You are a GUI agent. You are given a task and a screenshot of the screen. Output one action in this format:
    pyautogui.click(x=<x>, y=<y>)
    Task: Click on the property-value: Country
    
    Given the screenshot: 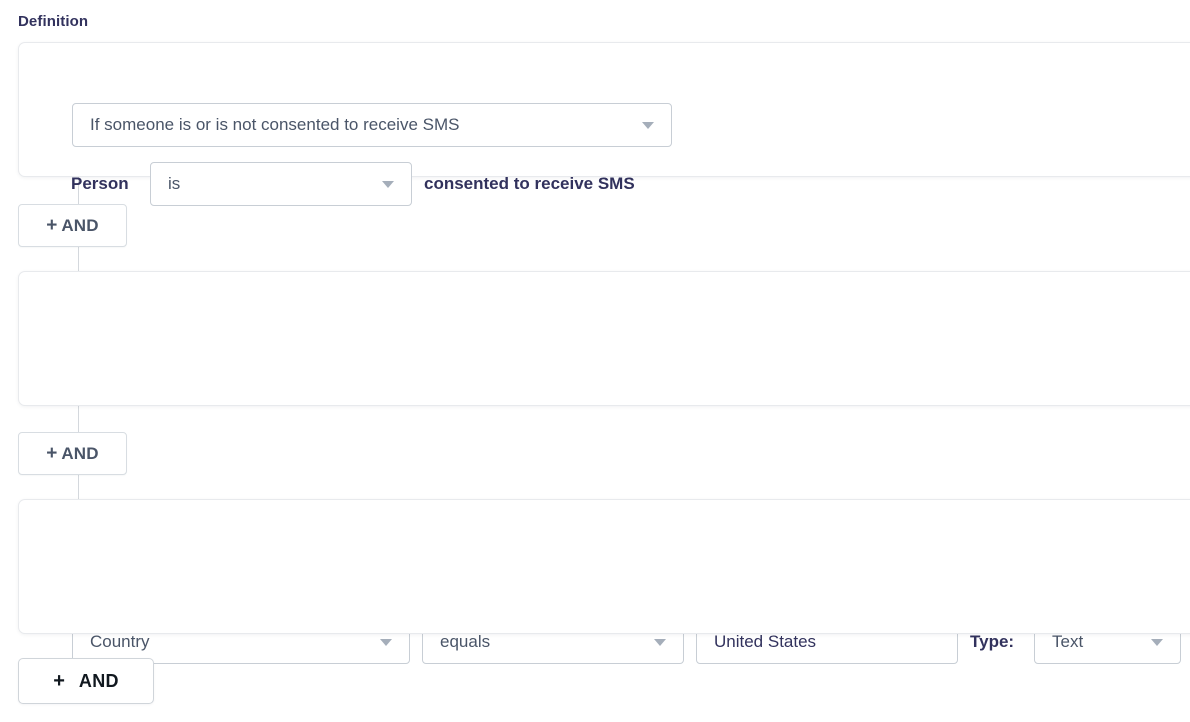 What is the action you would take?
    pyautogui.click(x=120, y=641)
    